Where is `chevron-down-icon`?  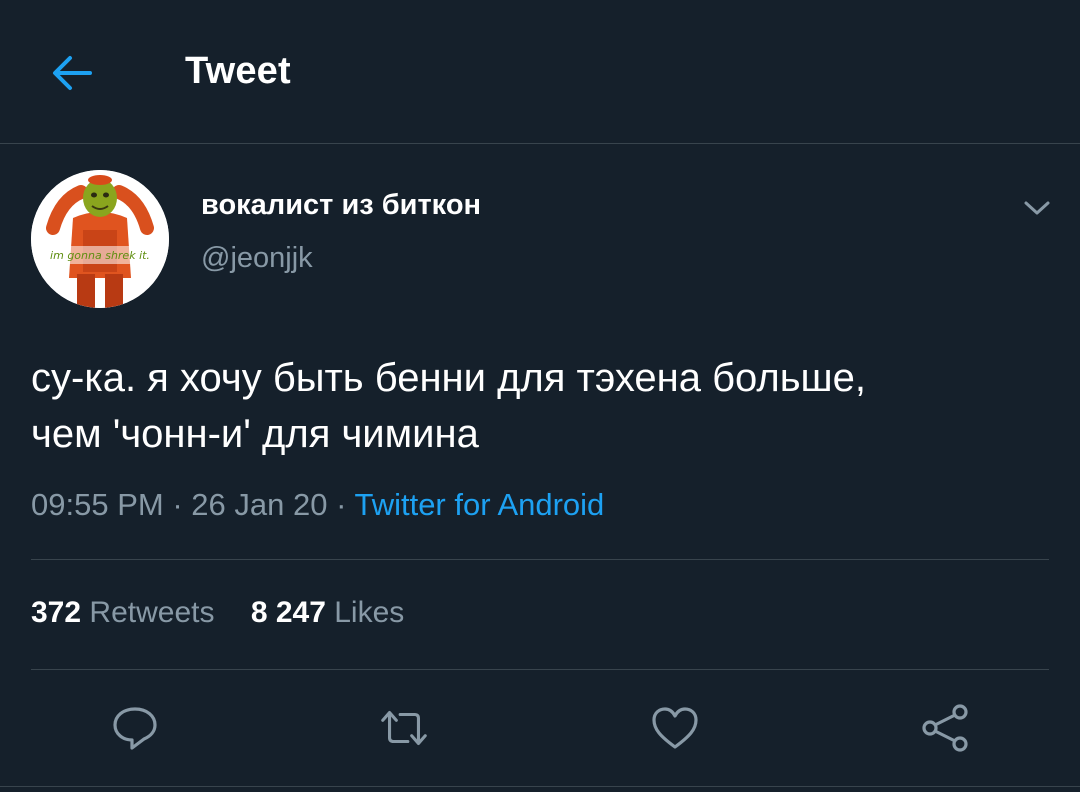 chevron-down-icon is located at coordinates (1037, 208).